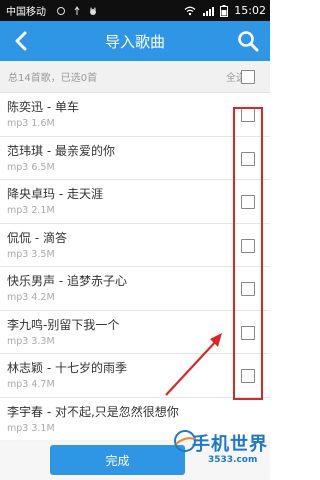 This screenshot has height=480, width=320. Describe the element at coordinates (61, 10) in the screenshot. I see `notification-icon` at that location.